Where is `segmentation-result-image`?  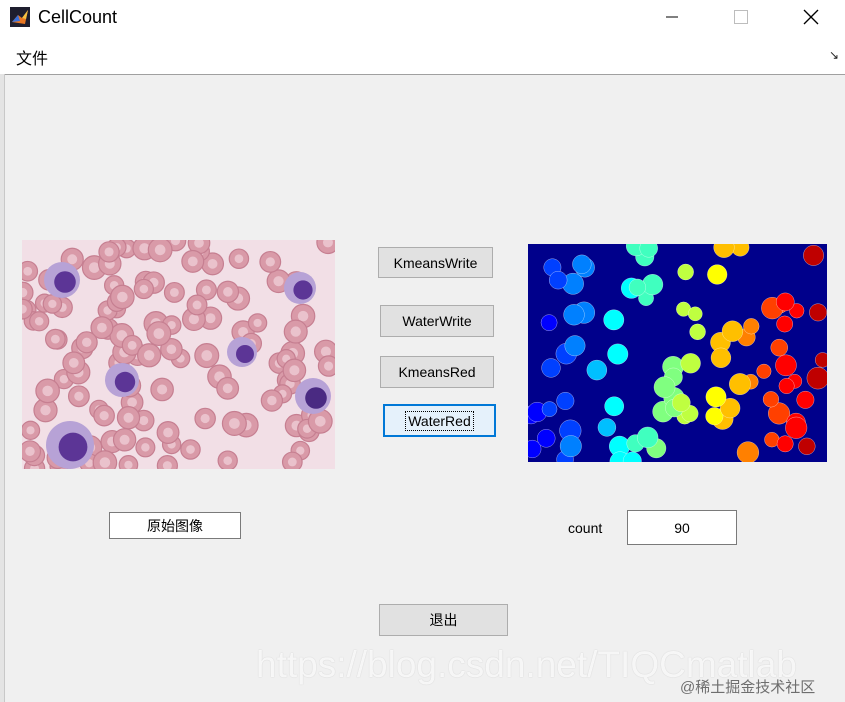 segmentation-result-image is located at coordinates (677, 353).